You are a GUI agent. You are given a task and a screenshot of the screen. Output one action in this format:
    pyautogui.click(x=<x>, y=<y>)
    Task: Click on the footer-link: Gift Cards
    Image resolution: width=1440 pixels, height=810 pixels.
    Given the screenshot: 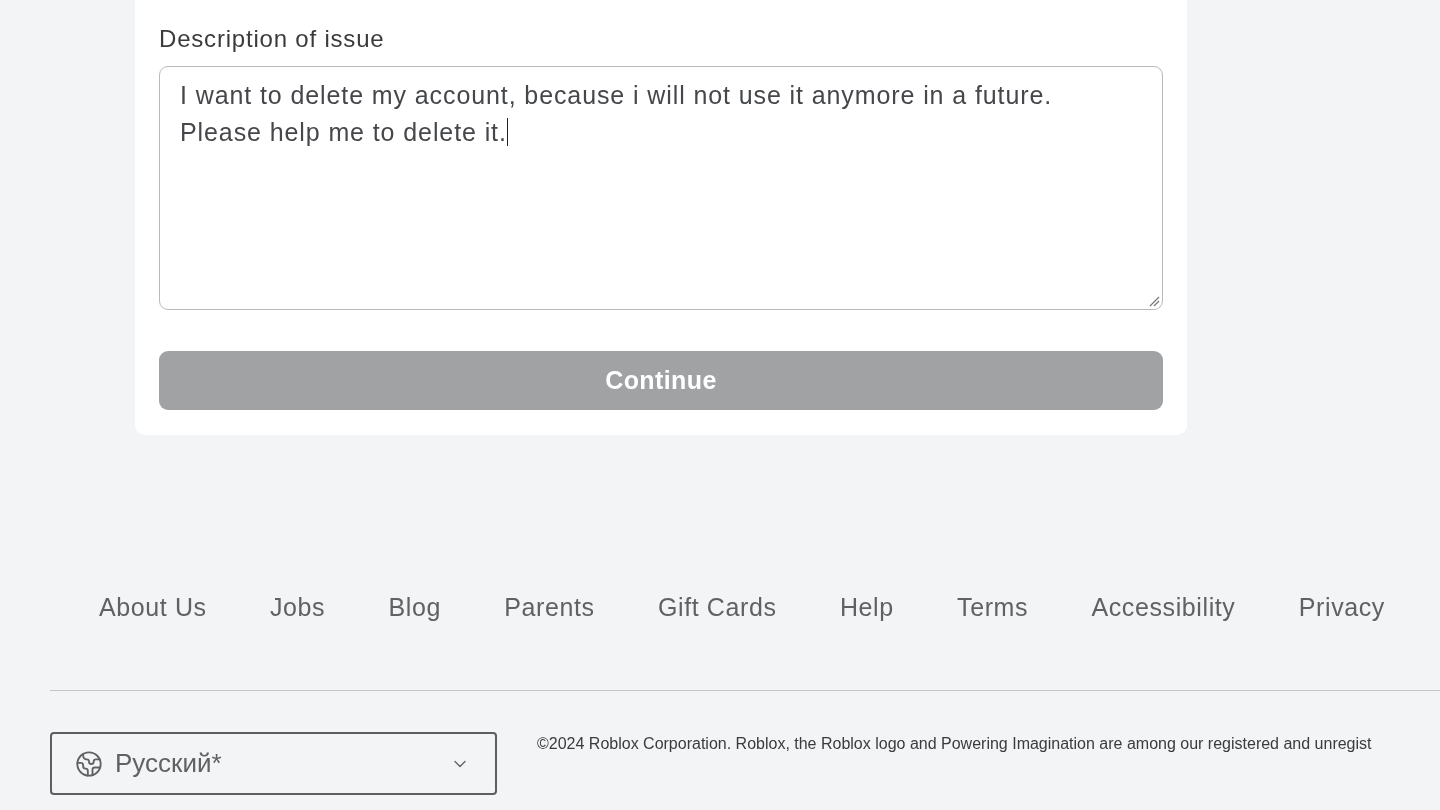 What is the action you would take?
    pyautogui.click(x=717, y=607)
    